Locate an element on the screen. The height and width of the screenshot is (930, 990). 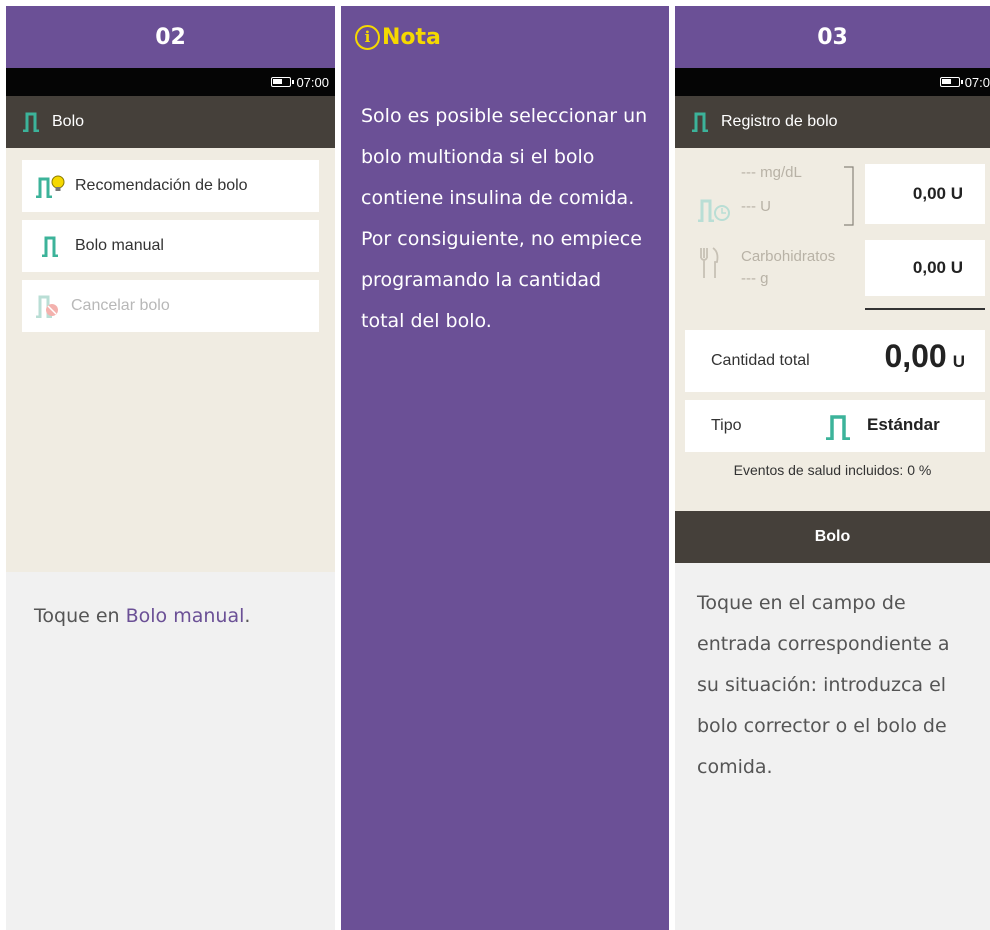
menu-item-label: Bolo manual is located at coordinates (119, 245).